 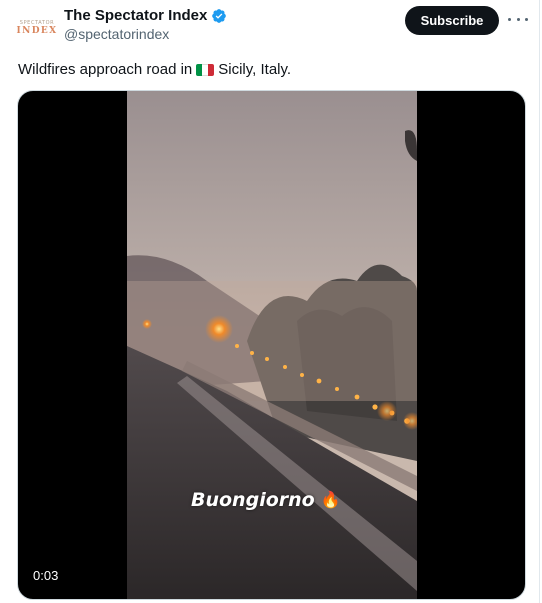 What do you see at coordinates (452, 20) in the screenshot?
I see `subscribe-button: Subscribe` at bounding box center [452, 20].